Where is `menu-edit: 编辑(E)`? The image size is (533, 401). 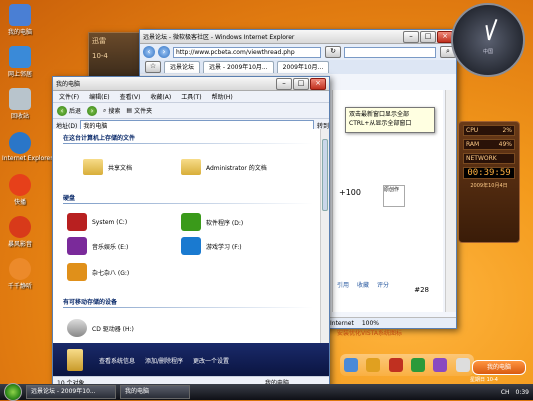 menu-edit: 编辑(E) is located at coordinates (99, 96).